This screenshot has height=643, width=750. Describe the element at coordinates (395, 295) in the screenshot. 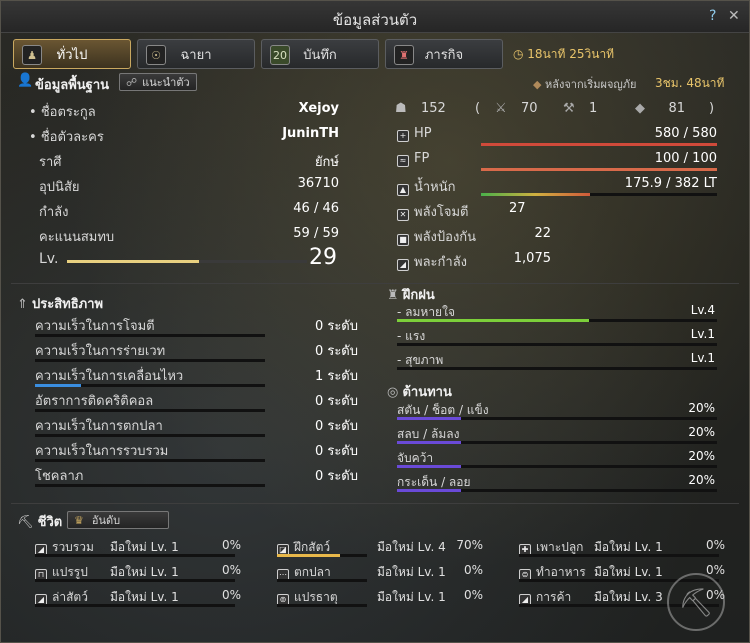

I see `dumbbell-icon: ♜` at that location.